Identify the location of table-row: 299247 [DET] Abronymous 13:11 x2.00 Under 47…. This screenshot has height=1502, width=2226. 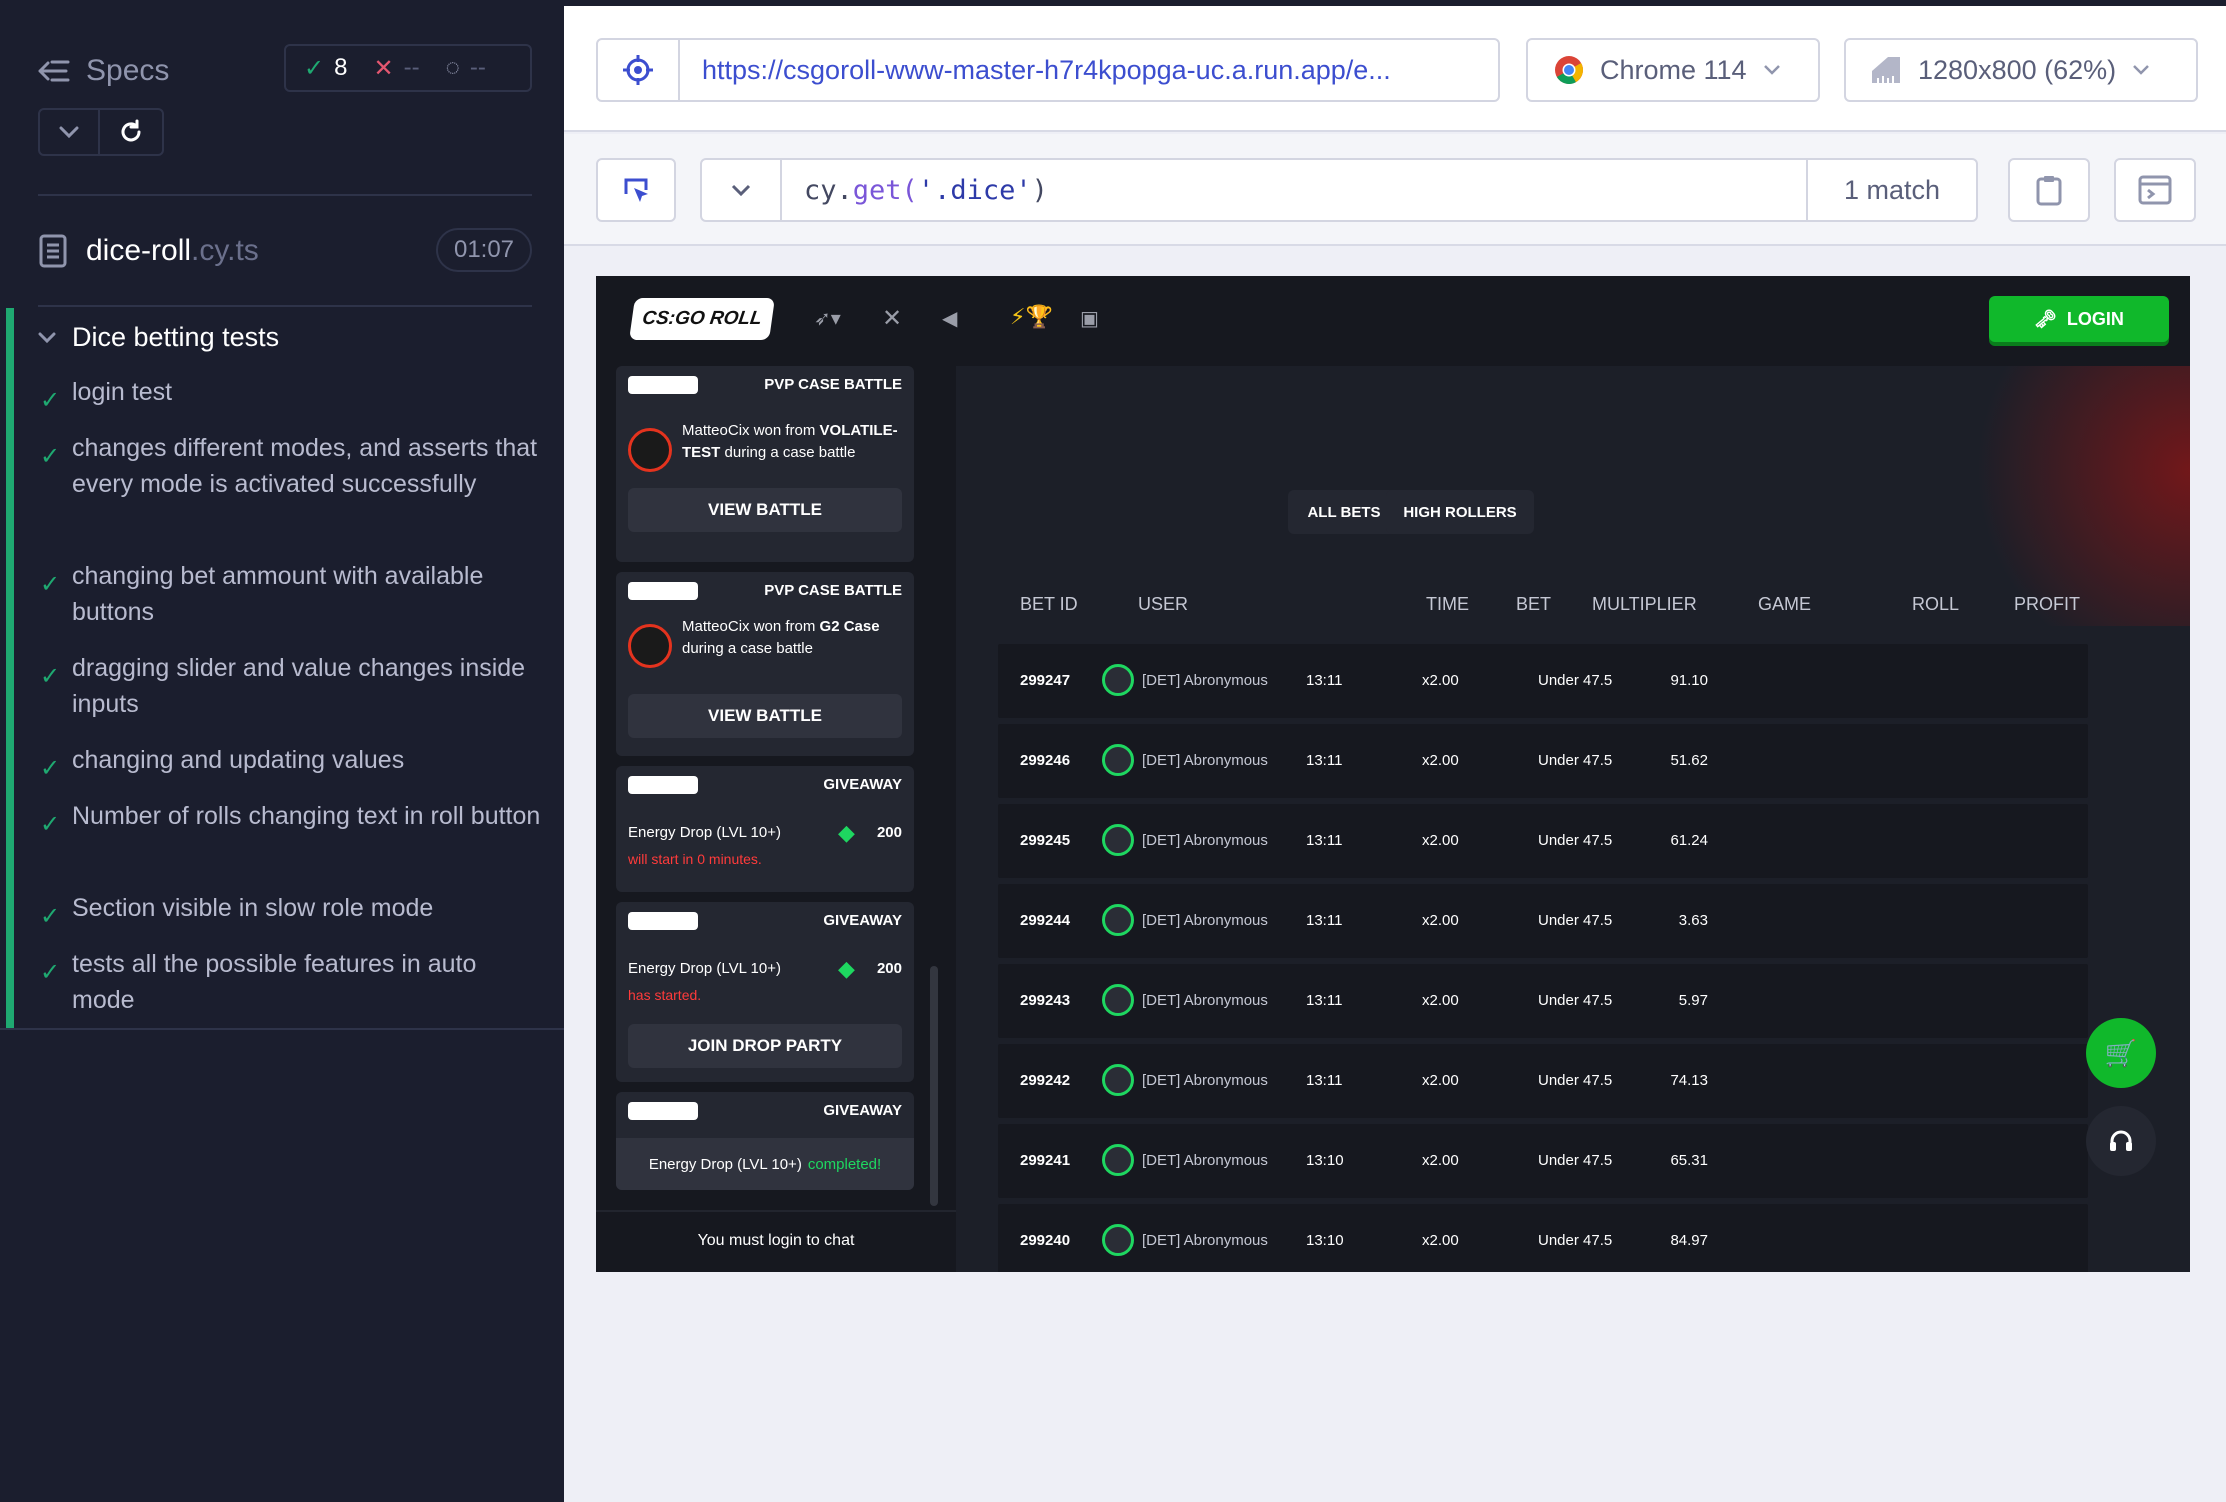
(1543, 681).